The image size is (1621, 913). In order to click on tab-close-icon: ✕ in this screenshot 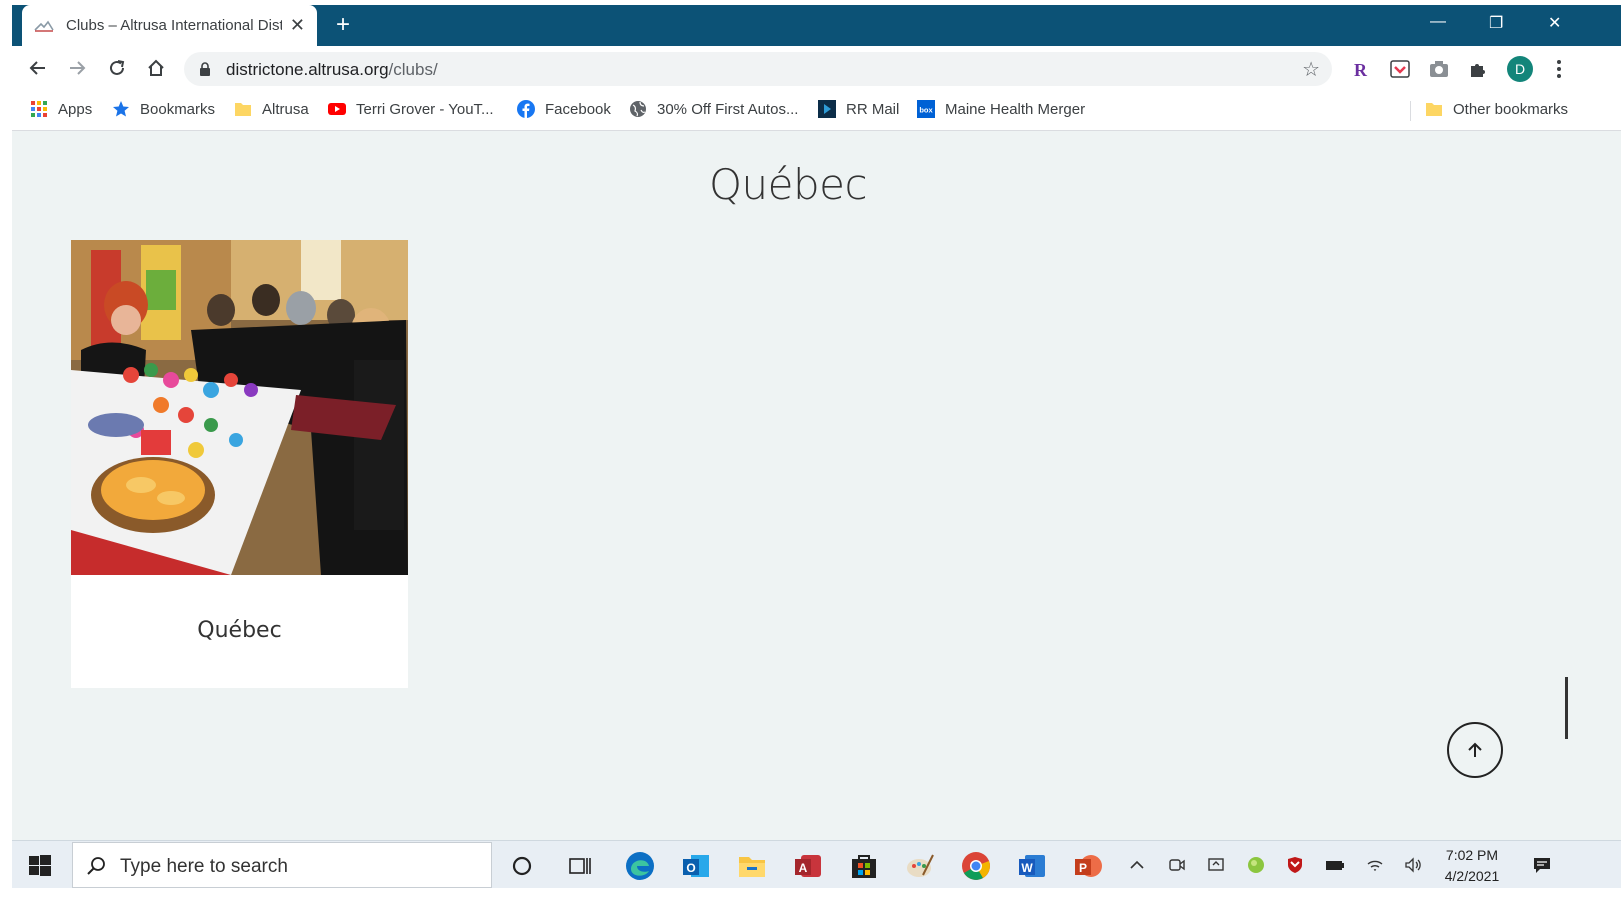, I will do `click(297, 25)`.